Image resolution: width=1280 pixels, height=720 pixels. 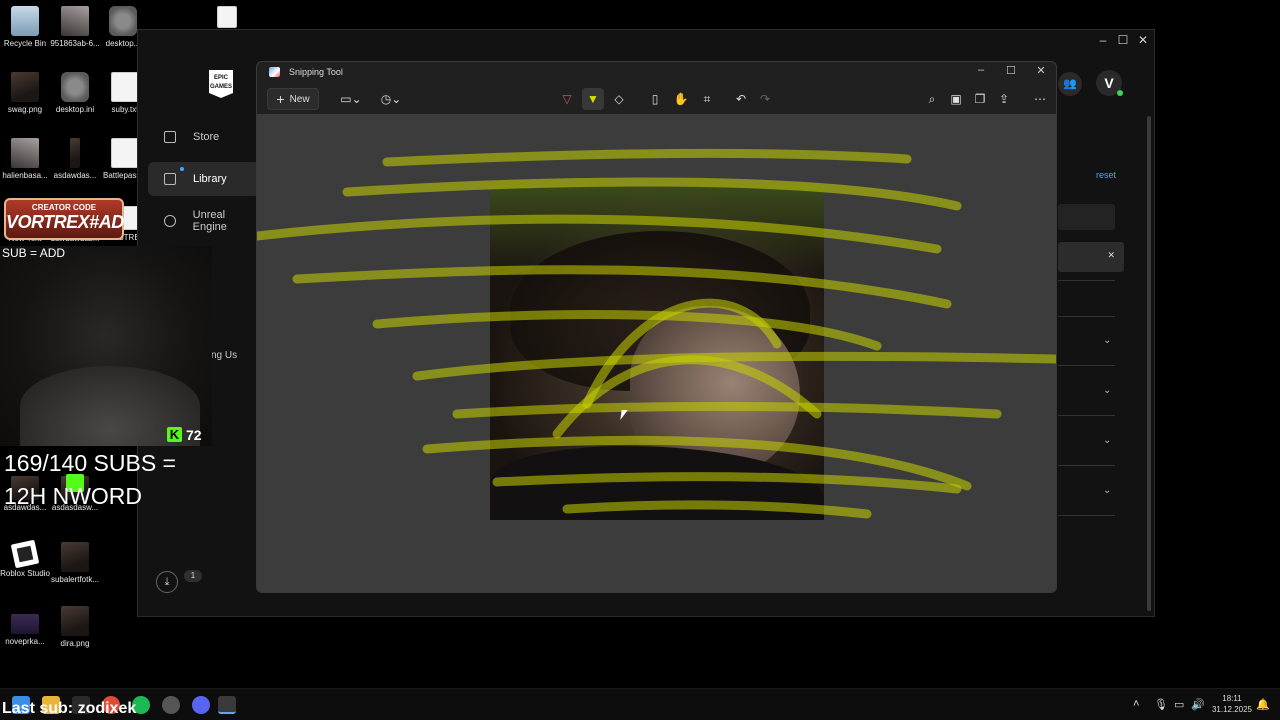 I want to click on reset-link: reset, so click(x=1106, y=175).